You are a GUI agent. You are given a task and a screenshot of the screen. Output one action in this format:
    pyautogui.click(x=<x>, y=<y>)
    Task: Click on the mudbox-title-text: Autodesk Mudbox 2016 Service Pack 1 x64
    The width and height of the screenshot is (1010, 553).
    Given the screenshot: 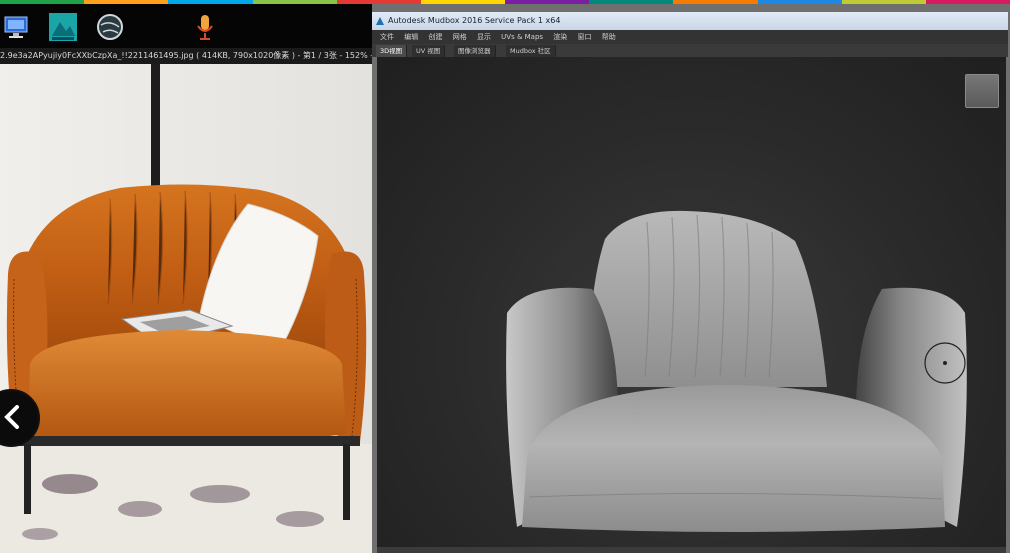 What is the action you would take?
    pyautogui.click(x=474, y=20)
    